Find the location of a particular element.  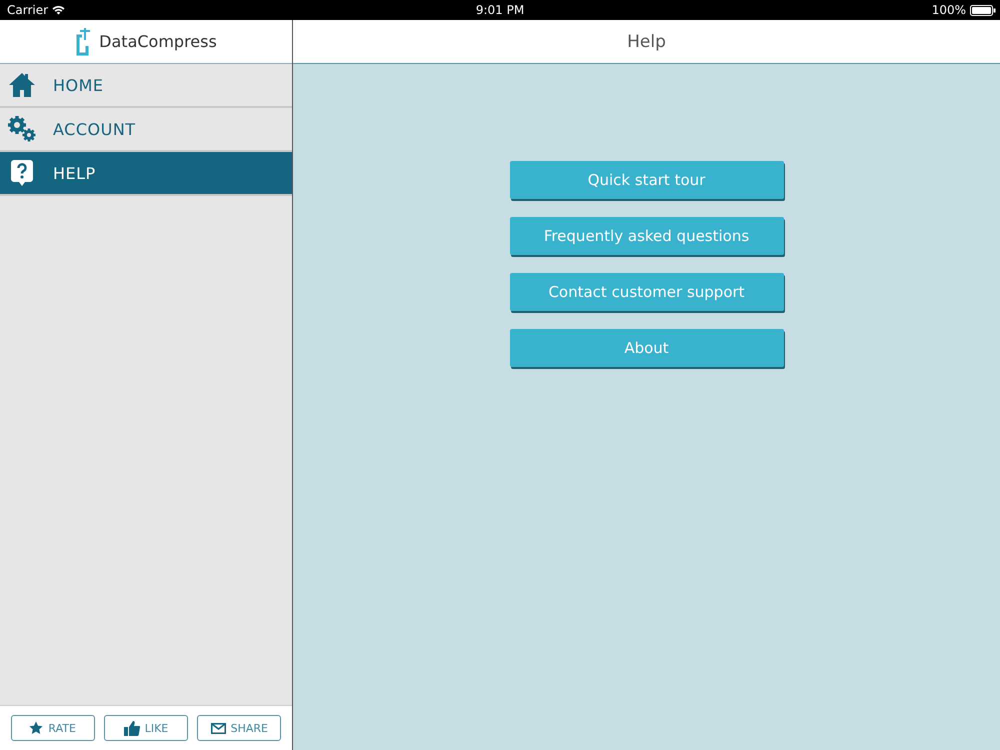

house-icon is located at coordinates (22, 85).